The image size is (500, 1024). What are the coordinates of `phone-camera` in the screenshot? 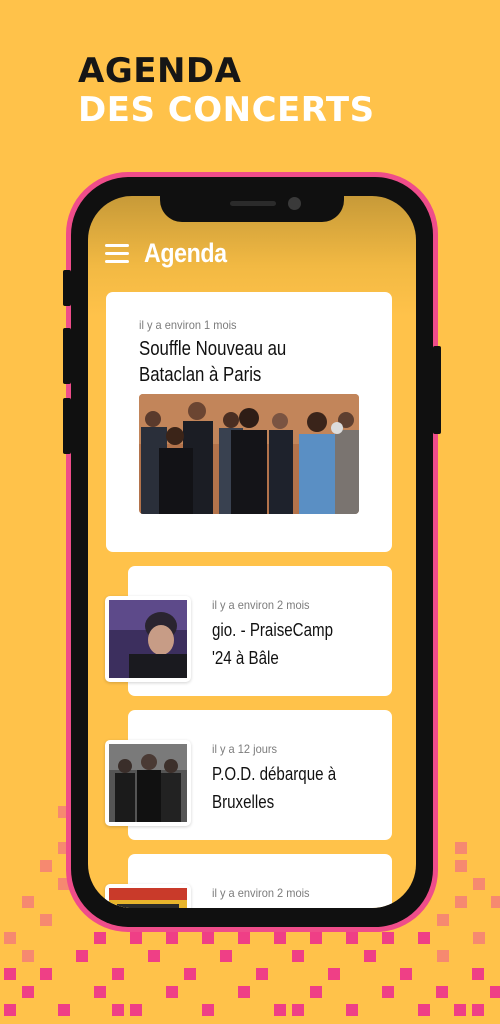 It's located at (294, 203).